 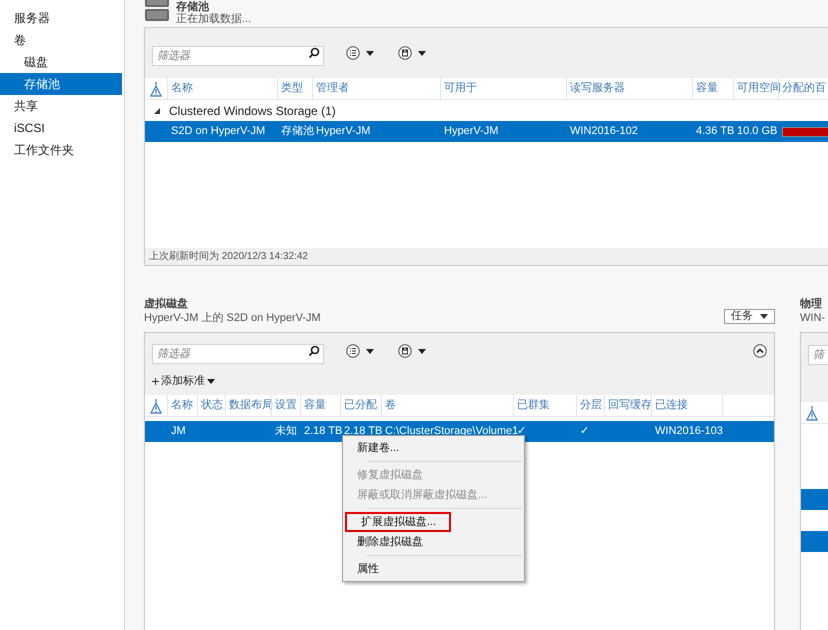 What do you see at coordinates (671, 405) in the screenshot?
I see `column-header: 已连接` at bounding box center [671, 405].